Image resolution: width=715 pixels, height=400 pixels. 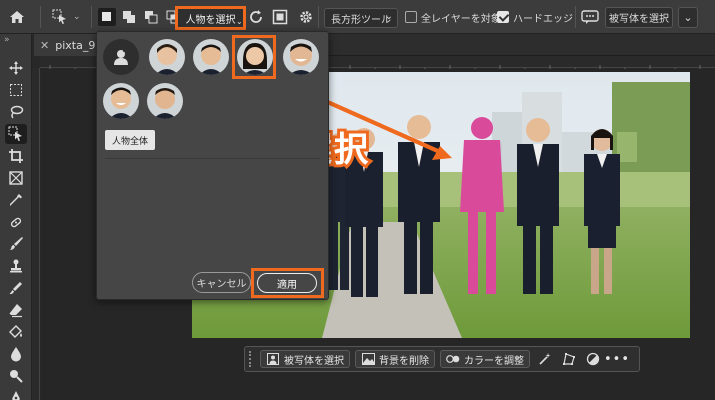 What do you see at coordinates (212, 158) in the screenshot?
I see `divider` at bounding box center [212, 158].